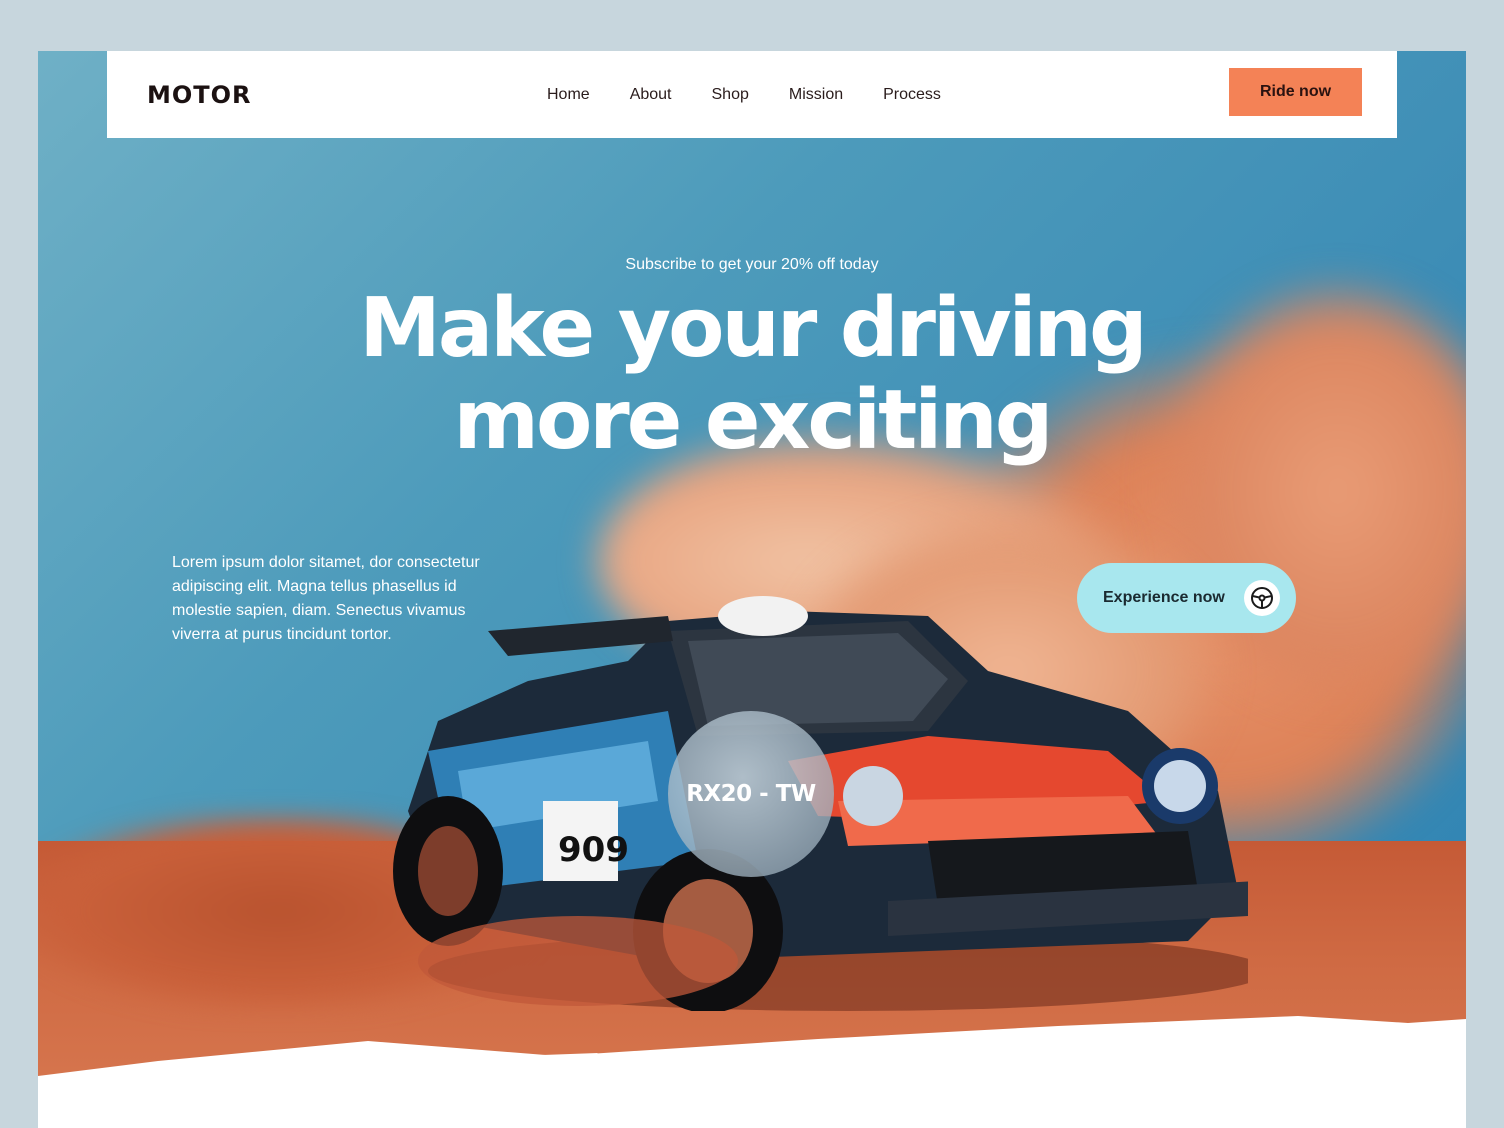 The width and height of the screenshot is (1504, 1128). What do you see at coordinates (730, 95) in the screenshot?
I see `nav-link-shop: Shop` at bounding box center [730, 95].